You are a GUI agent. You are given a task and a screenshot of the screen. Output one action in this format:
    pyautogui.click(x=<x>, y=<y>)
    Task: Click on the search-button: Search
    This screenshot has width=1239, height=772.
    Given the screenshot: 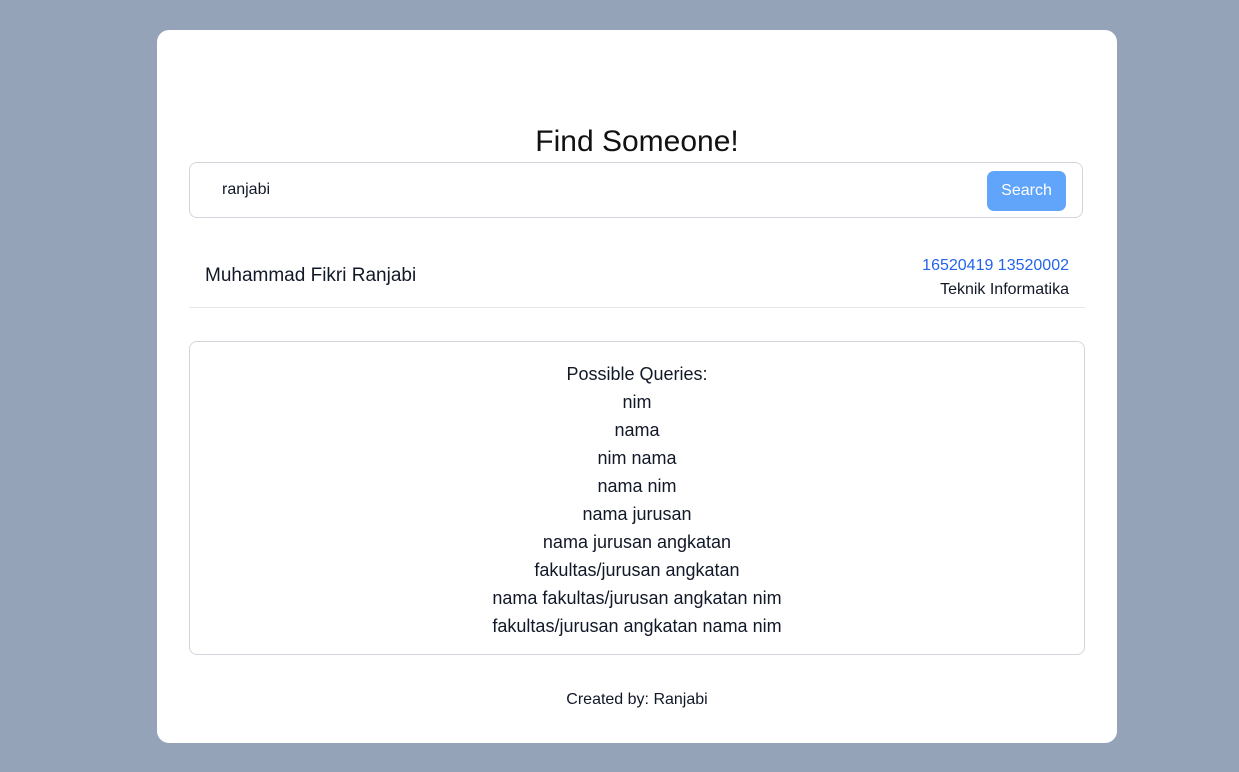 What is the action you would take?
    pyautogui.click(x=1026, y=191)
    